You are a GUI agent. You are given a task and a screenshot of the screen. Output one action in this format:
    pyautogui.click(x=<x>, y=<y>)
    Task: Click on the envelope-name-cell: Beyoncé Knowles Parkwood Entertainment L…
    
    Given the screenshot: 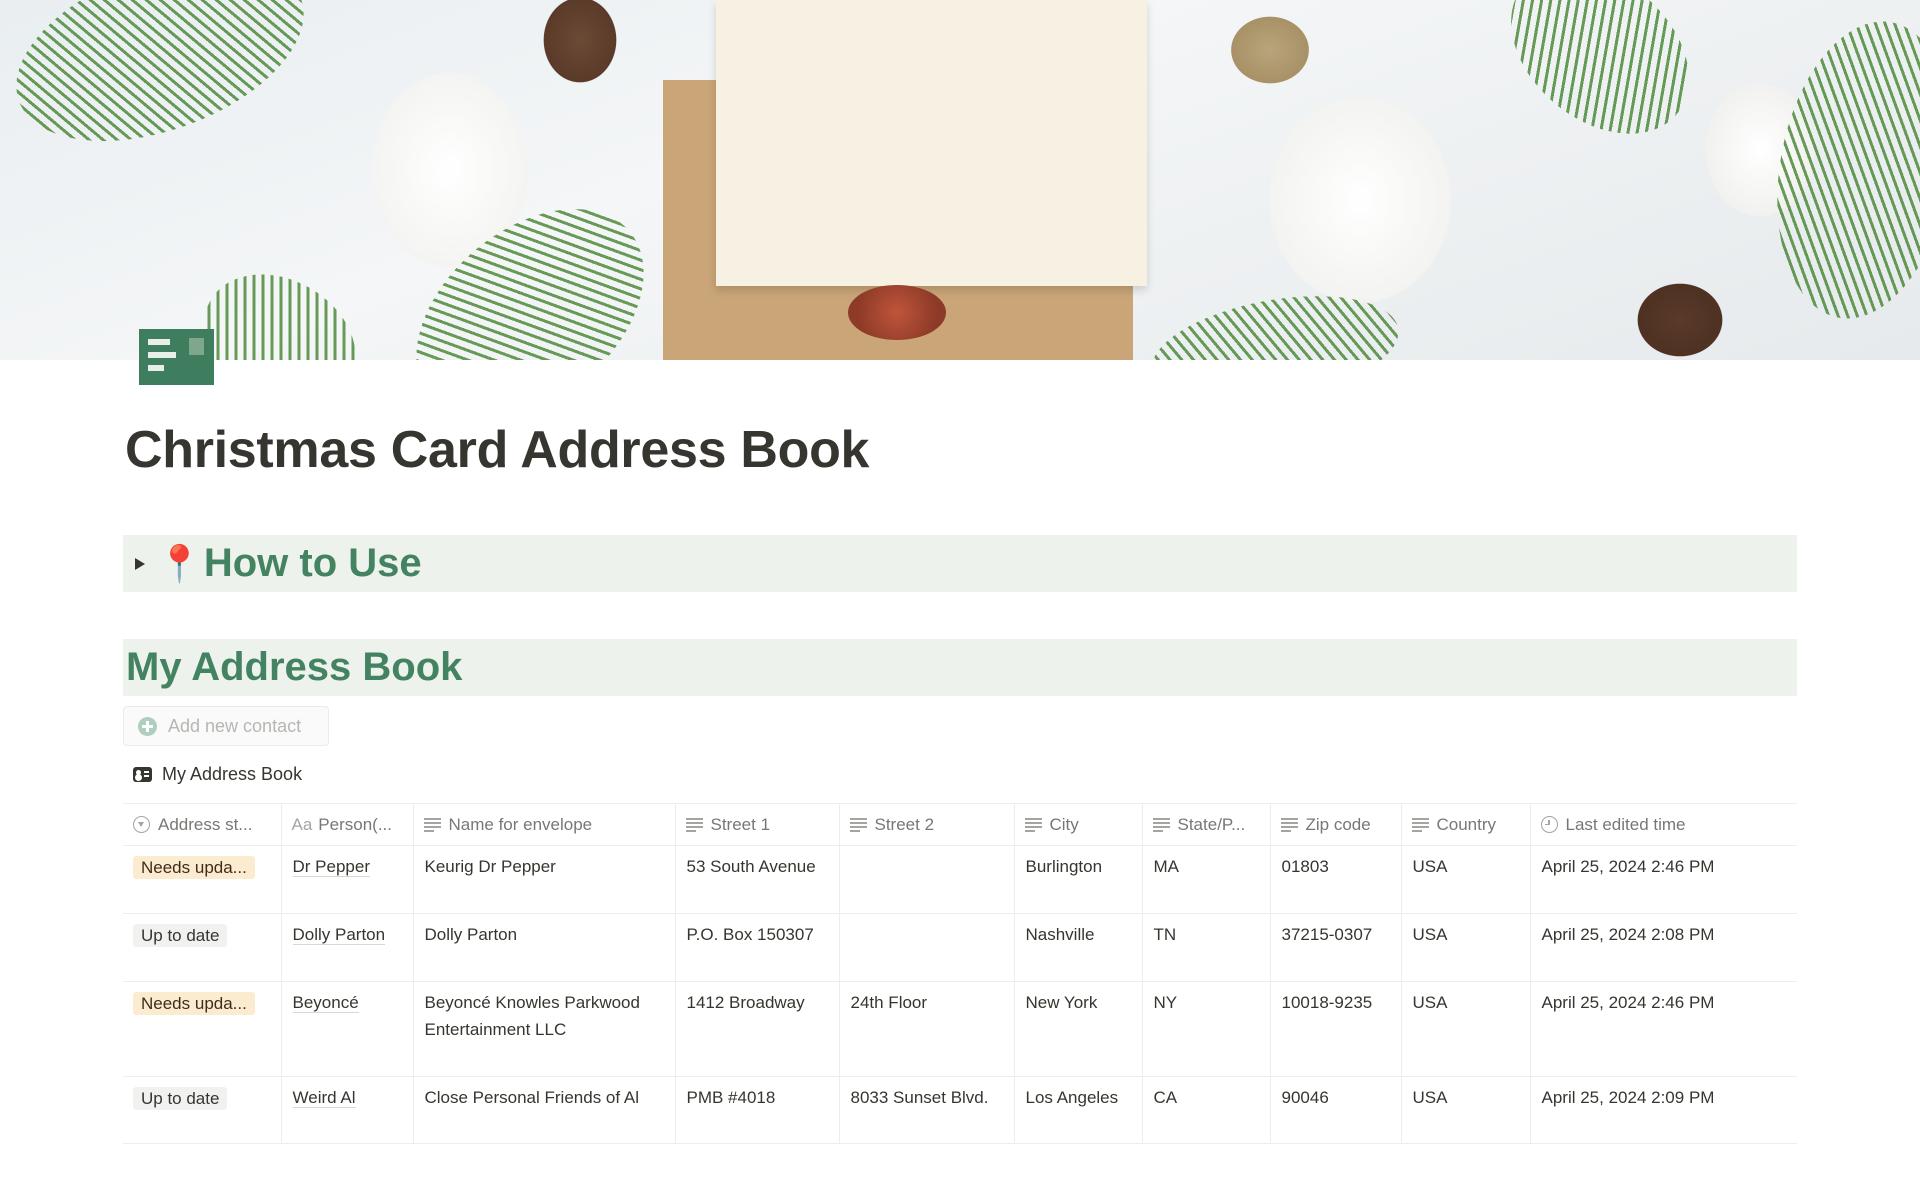 What is the action you would take?
    pyautogui.click(x=544, y=1029)
    